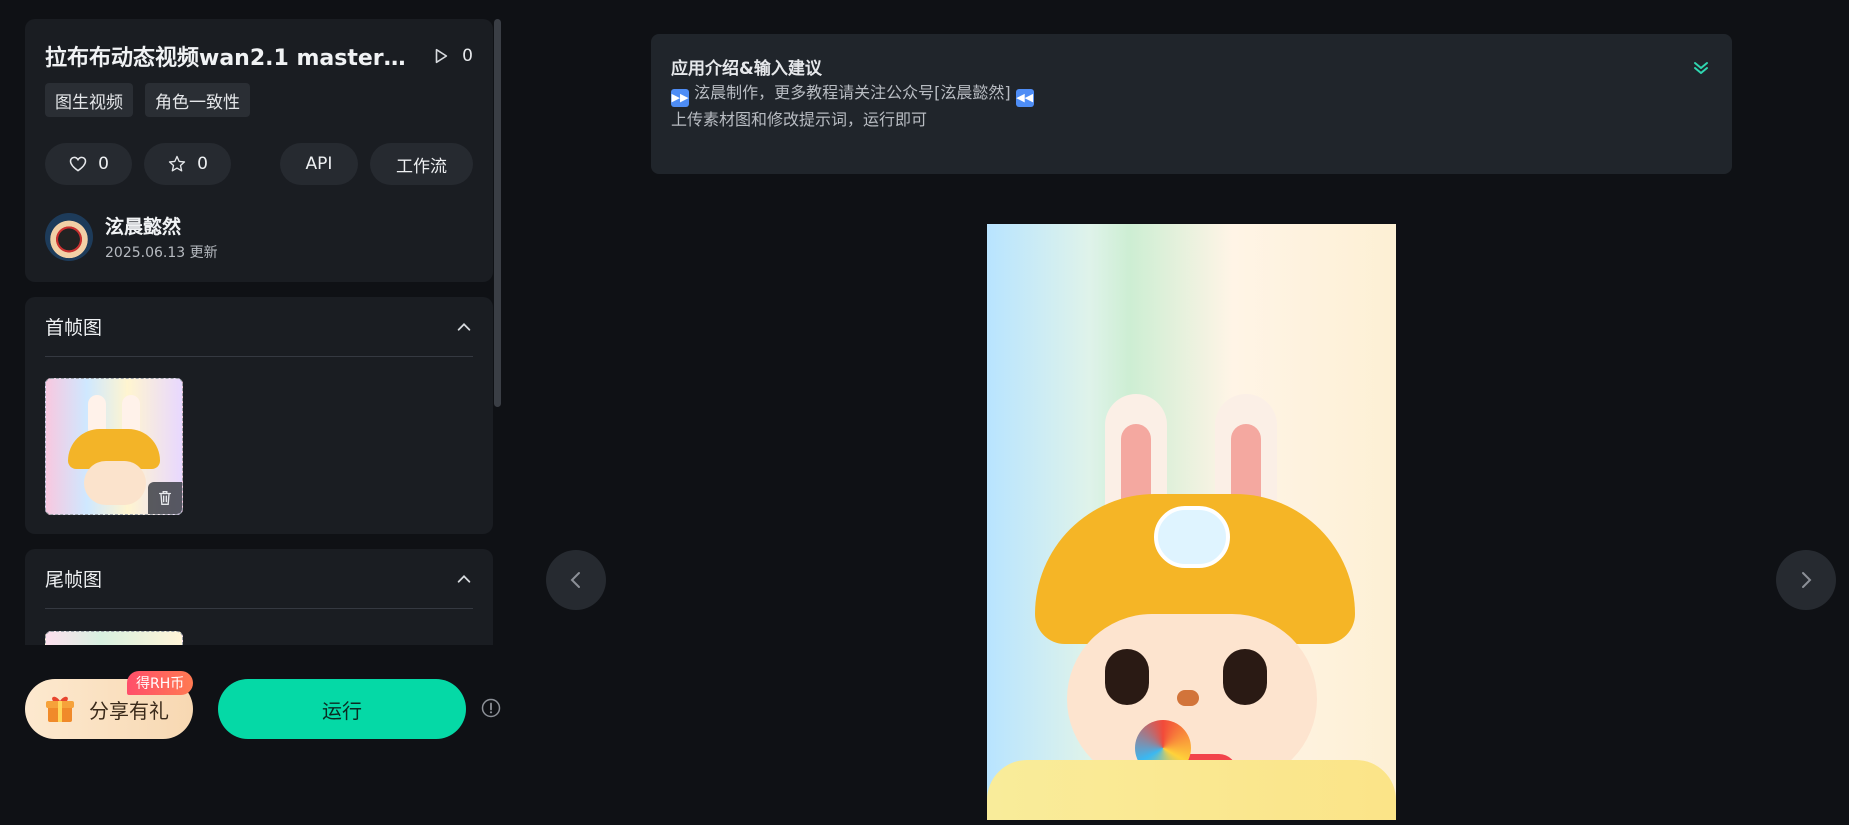  I want to click on favorite-button: 0, so click(187, 164).